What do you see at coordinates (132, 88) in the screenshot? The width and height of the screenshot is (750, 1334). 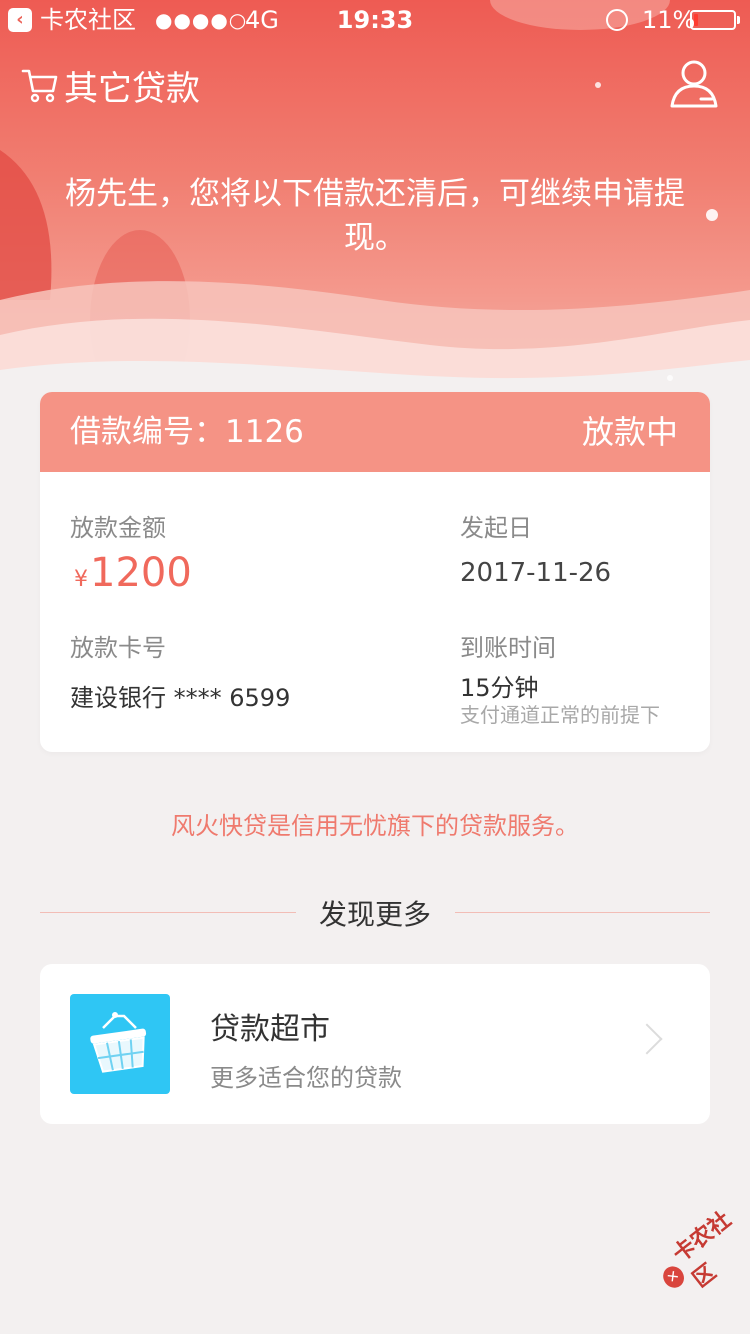 I see `nav-title: 其它贷款` at bounding box center [132, 88].